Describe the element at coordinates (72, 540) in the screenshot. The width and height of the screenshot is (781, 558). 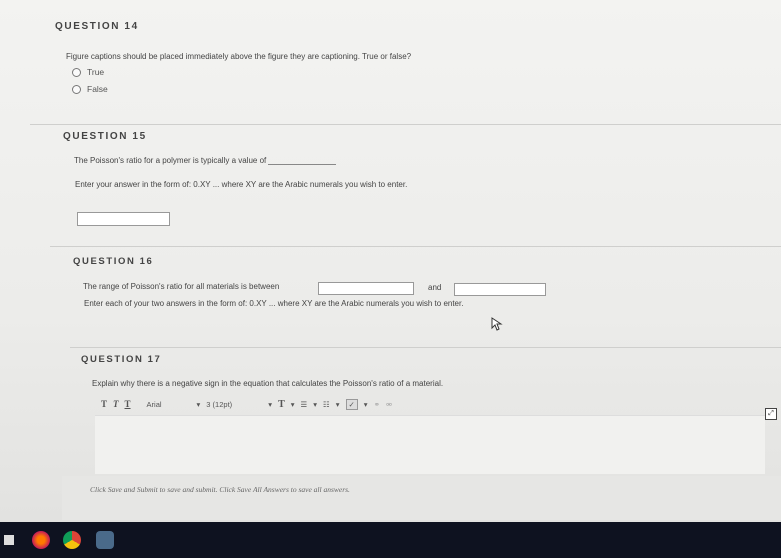
I see `chrome-icon` at that location.